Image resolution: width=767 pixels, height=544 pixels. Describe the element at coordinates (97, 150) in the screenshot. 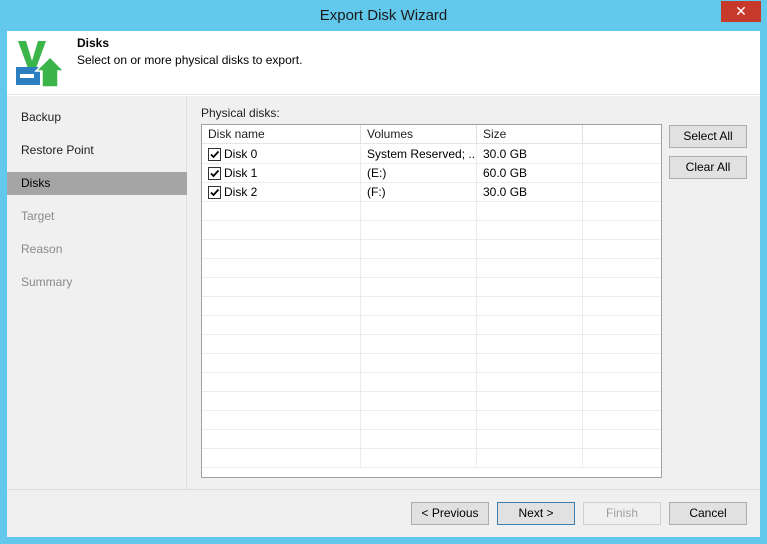

I see `step-restore-point: Restore Point` at that location.